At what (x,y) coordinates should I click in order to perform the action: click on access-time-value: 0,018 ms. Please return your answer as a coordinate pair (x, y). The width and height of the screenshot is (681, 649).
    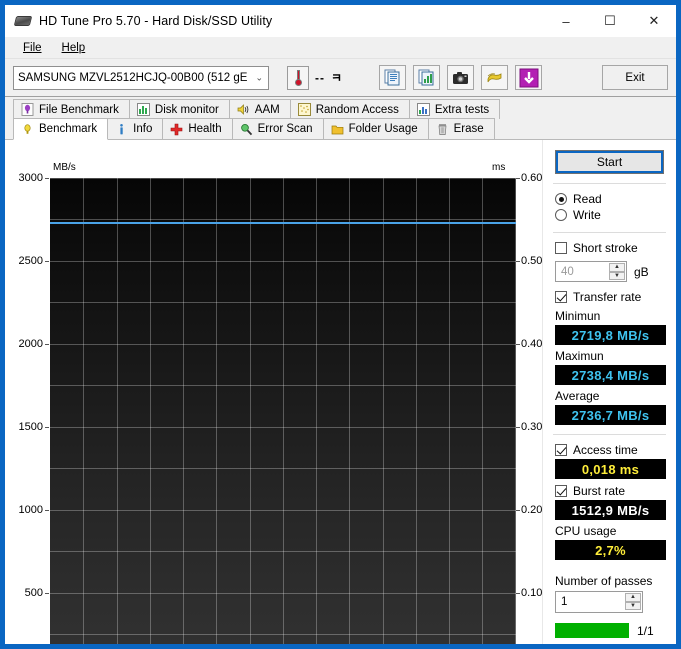
    Looking at the image, I should click on (610, 469).